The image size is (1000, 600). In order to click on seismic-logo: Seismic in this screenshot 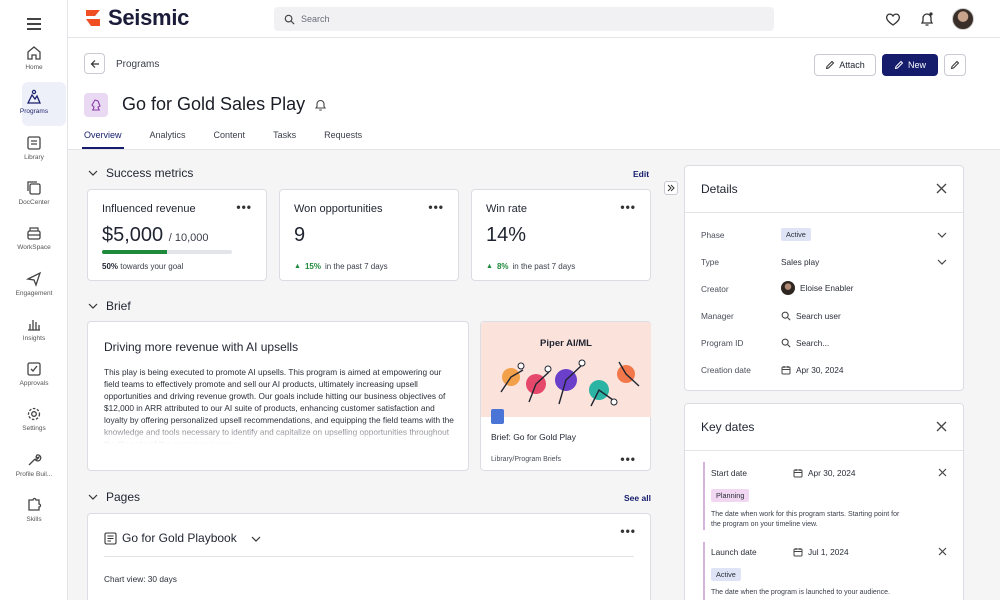, I will do `click(137, 17)`.